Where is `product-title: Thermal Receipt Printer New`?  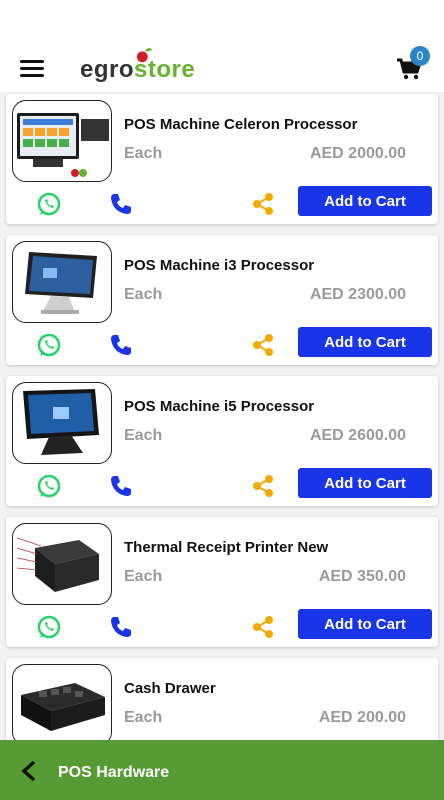
product-title: Thermal Receipt Printer New is located at coordinates (226, 547).